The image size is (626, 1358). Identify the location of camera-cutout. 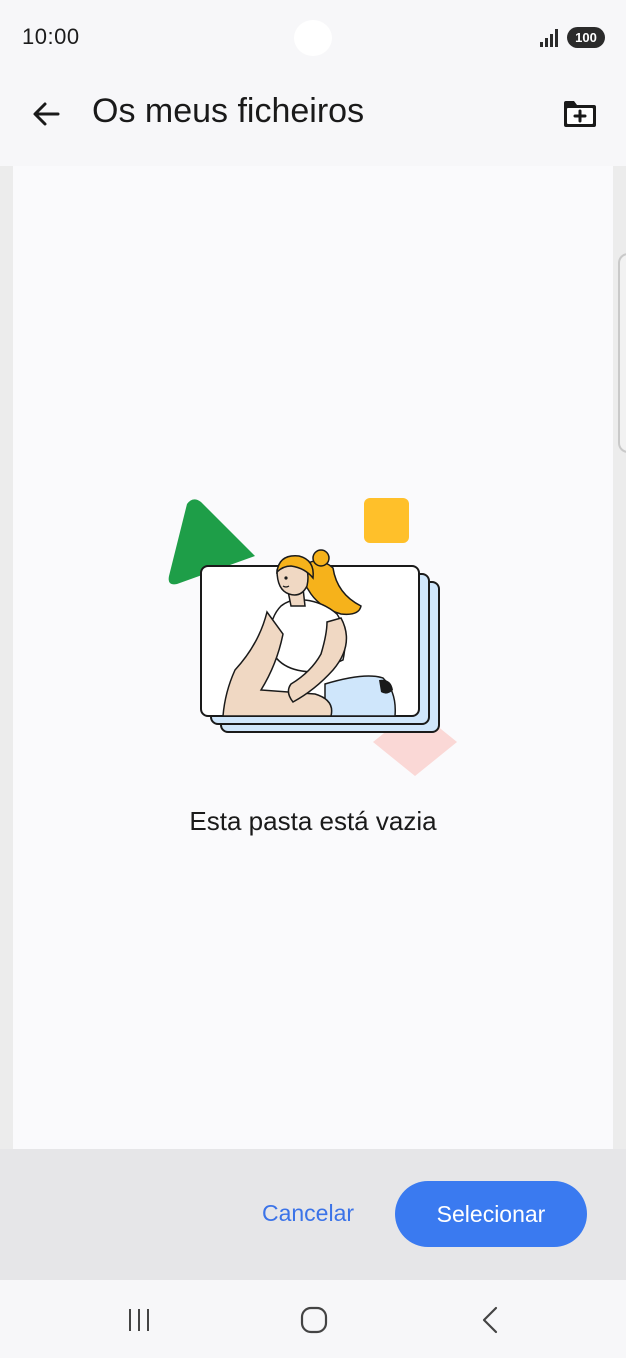
(313, 38).